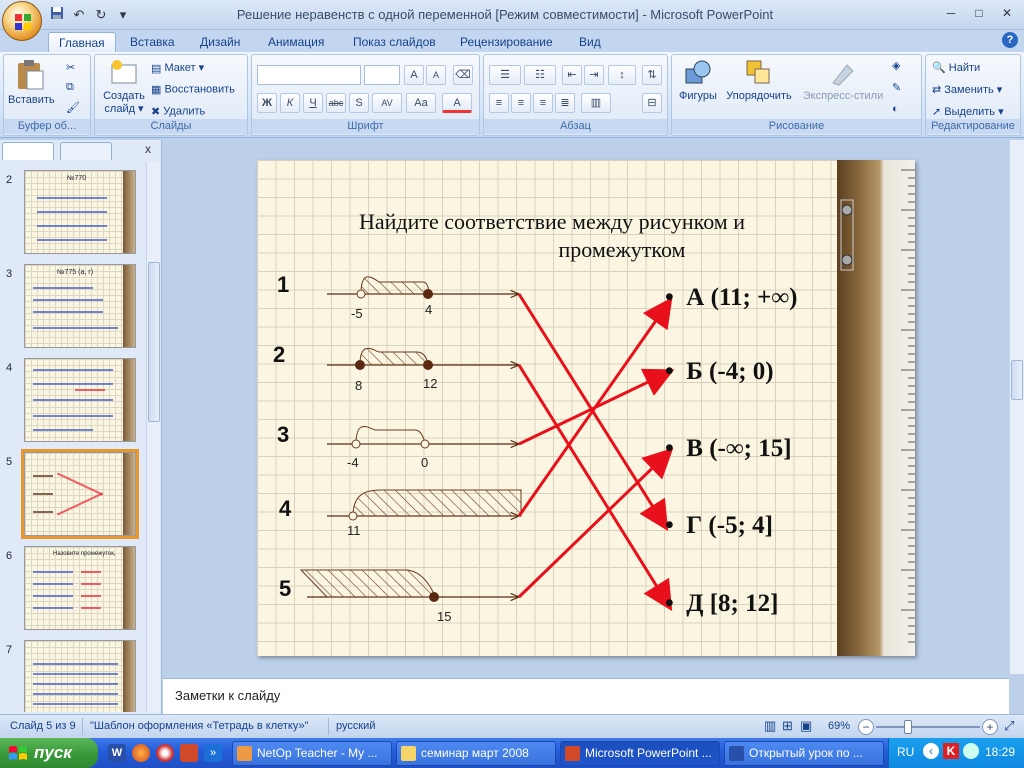 The image size is (1024, 768). What do you see at coordinates (594, 75) in the screenshot?
I see `increase-indent-icon: ⇥` at bounding box center [594, 75].